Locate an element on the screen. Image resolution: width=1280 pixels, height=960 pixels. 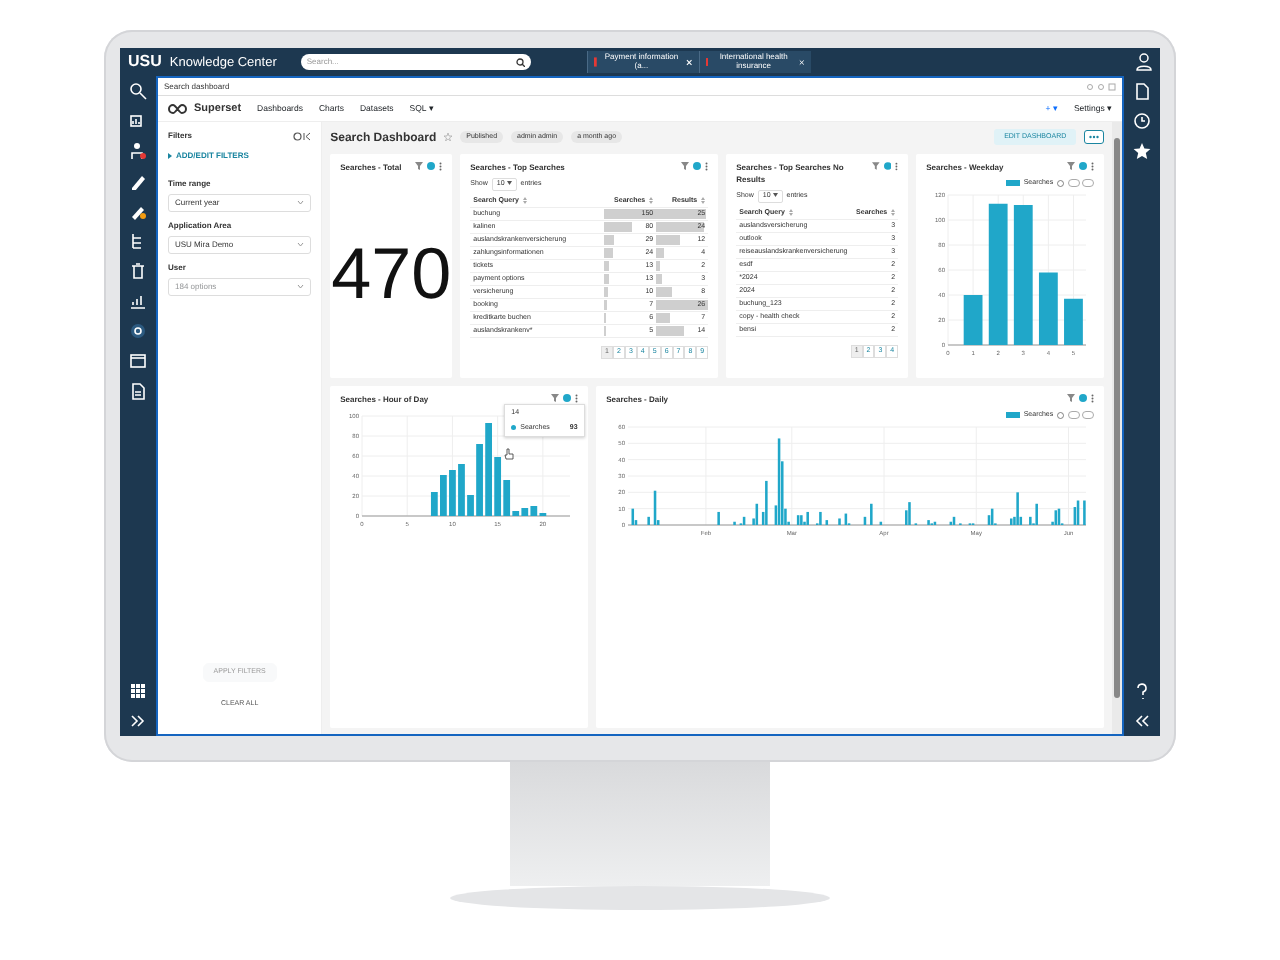
caret-right-icon is located at coordinates (170, 156).